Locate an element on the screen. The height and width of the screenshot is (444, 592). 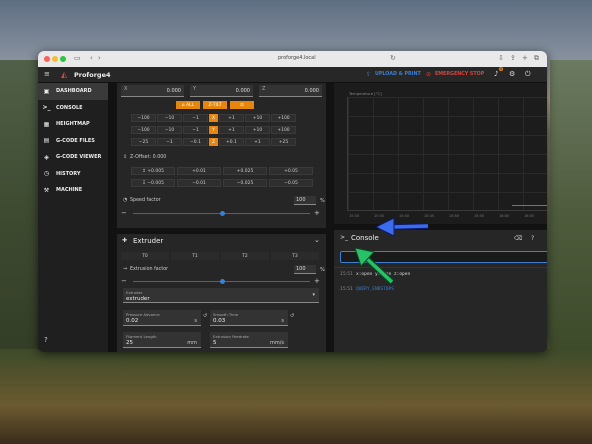
green-arrow is located at coordinates (374, 266).